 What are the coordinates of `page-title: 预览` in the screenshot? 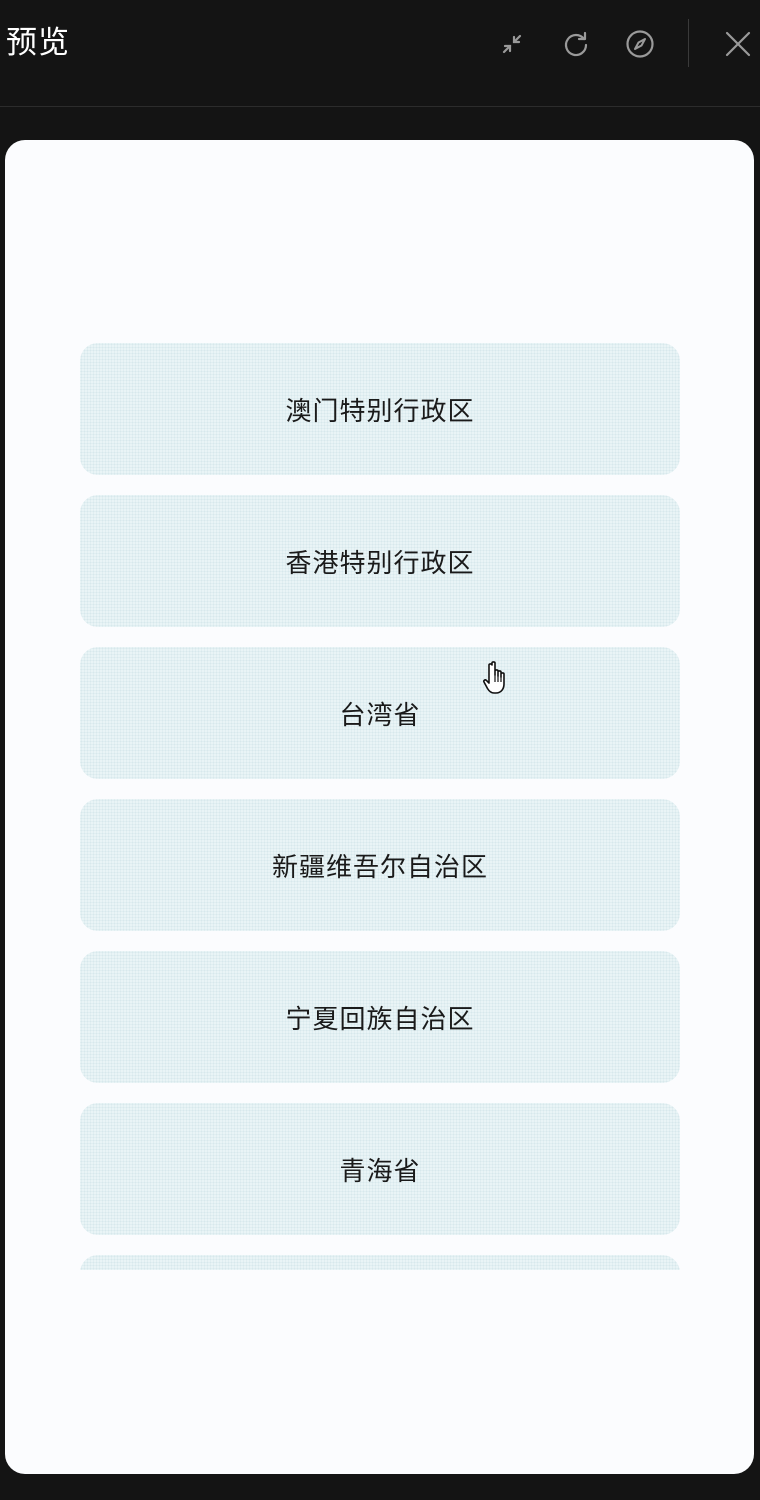 It's located at (38, 43).